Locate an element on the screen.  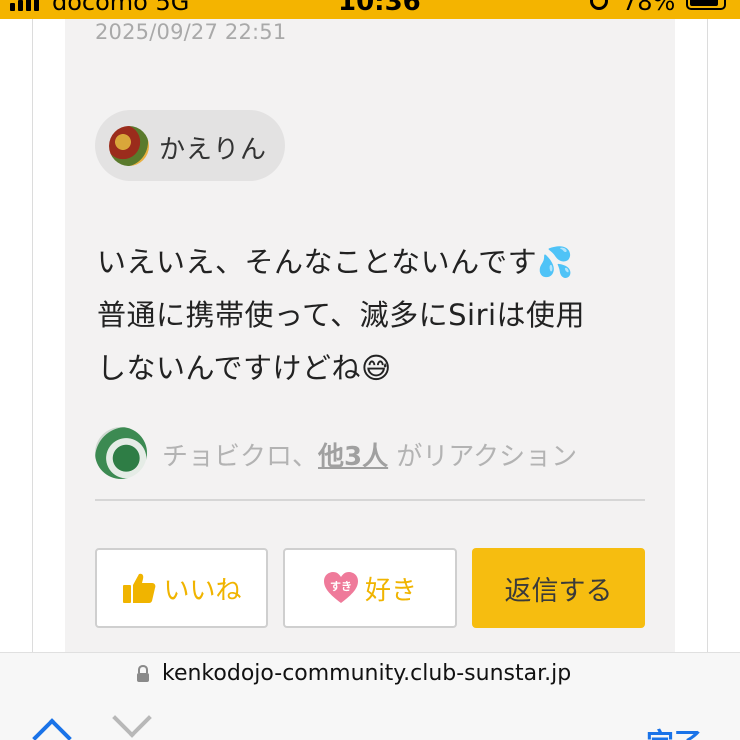
heart-icon: すき is located at coordinates (341, 588).